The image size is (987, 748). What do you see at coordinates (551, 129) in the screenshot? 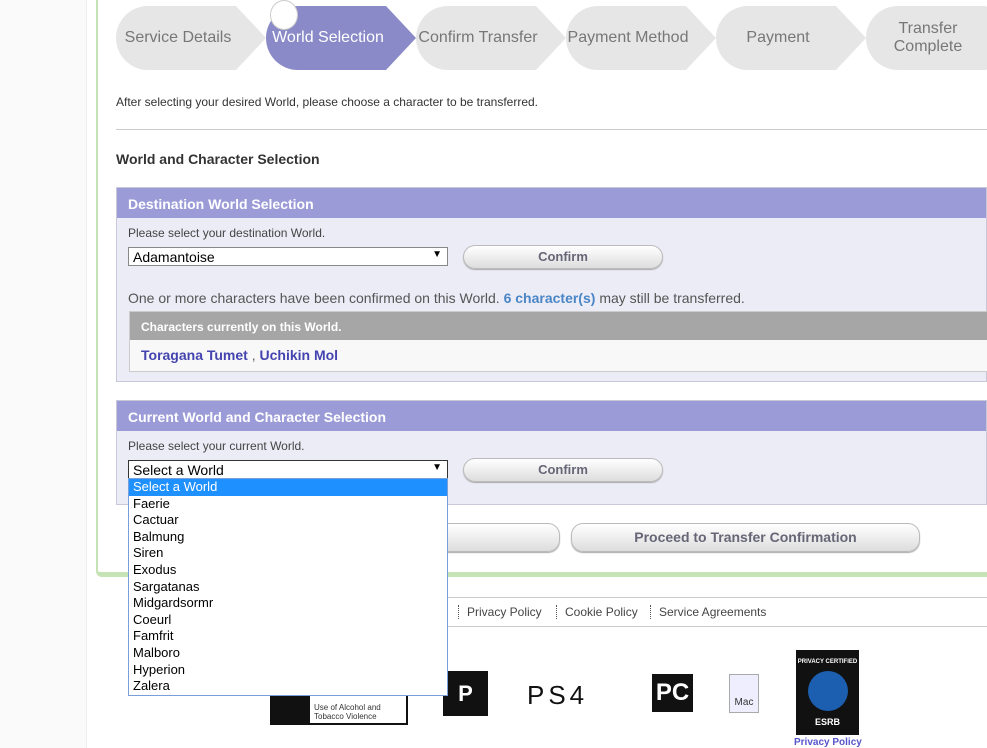
I see `divider` at bounding box center [551, 129].